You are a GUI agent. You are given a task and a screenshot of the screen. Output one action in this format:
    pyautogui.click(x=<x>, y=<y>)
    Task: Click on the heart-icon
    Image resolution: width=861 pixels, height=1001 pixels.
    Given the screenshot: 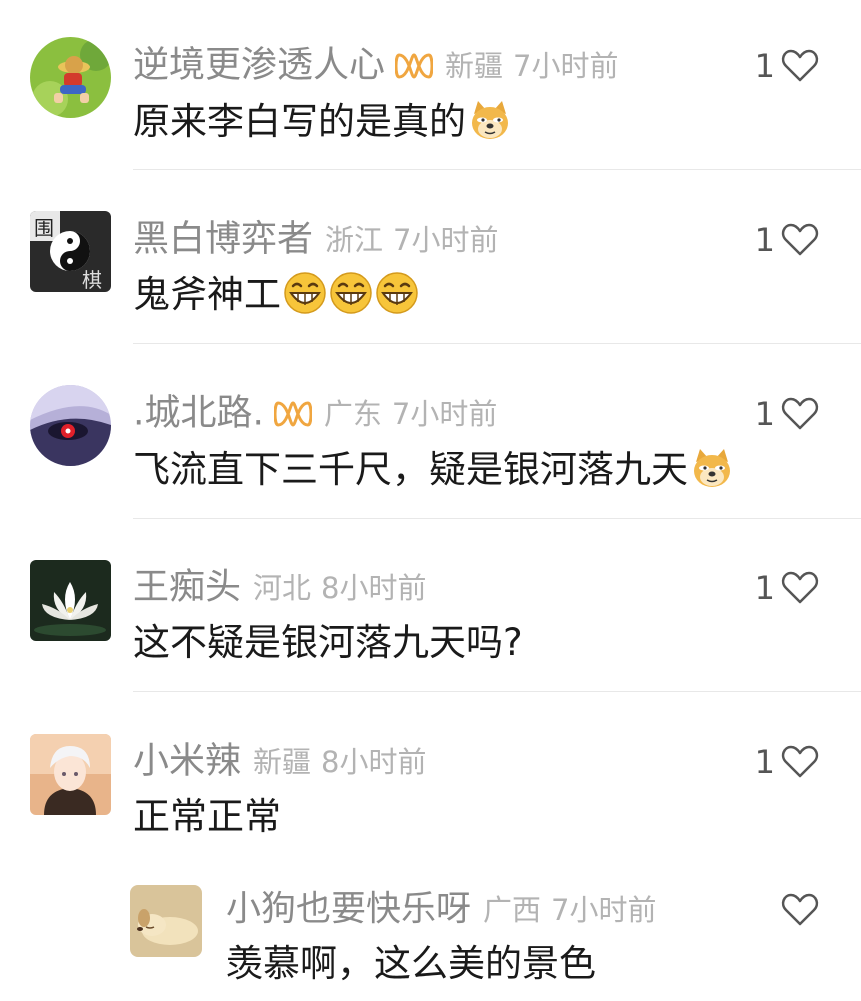 What is the action you would take?
    pyautogui.click(x=800, y=910)
    